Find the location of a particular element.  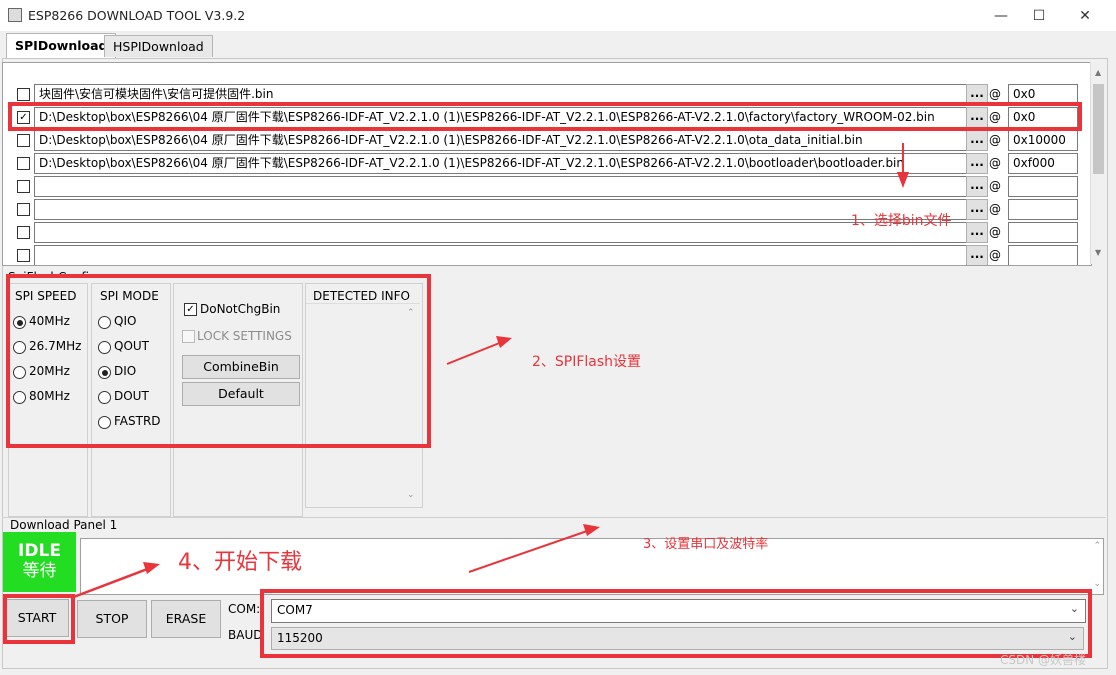

arrow-3-head is located at coordinates (591, 530).